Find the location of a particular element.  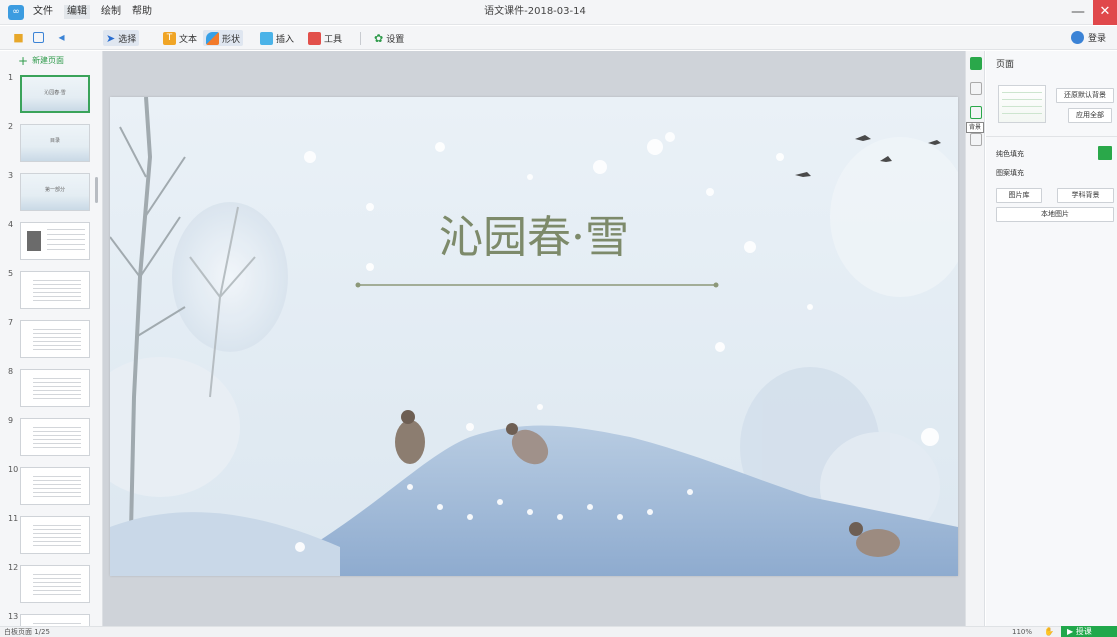

title-bar: ∞ 文件 编辑 绘制 帮助 语文课件-2018-03-14 — ✕ is located at coordinates (558, 12).